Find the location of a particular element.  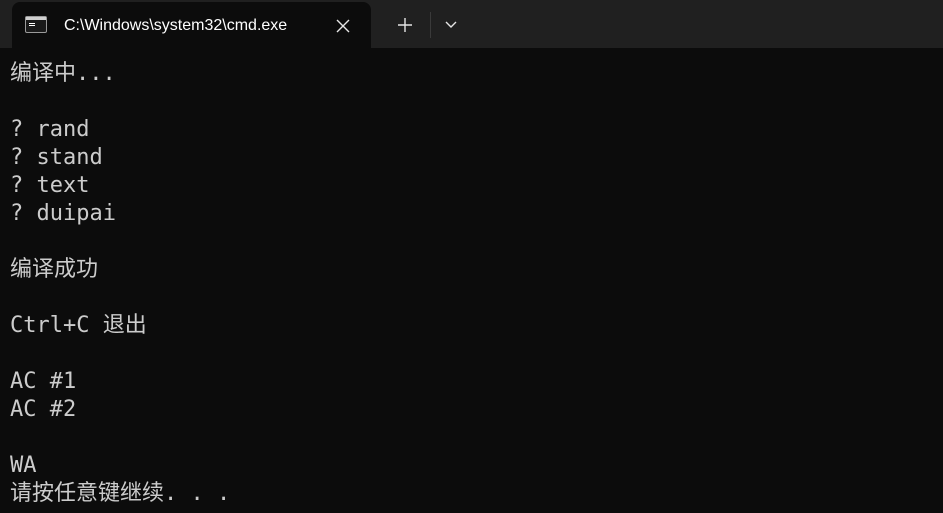

new-tab-button is located at coordinates (405, 25).